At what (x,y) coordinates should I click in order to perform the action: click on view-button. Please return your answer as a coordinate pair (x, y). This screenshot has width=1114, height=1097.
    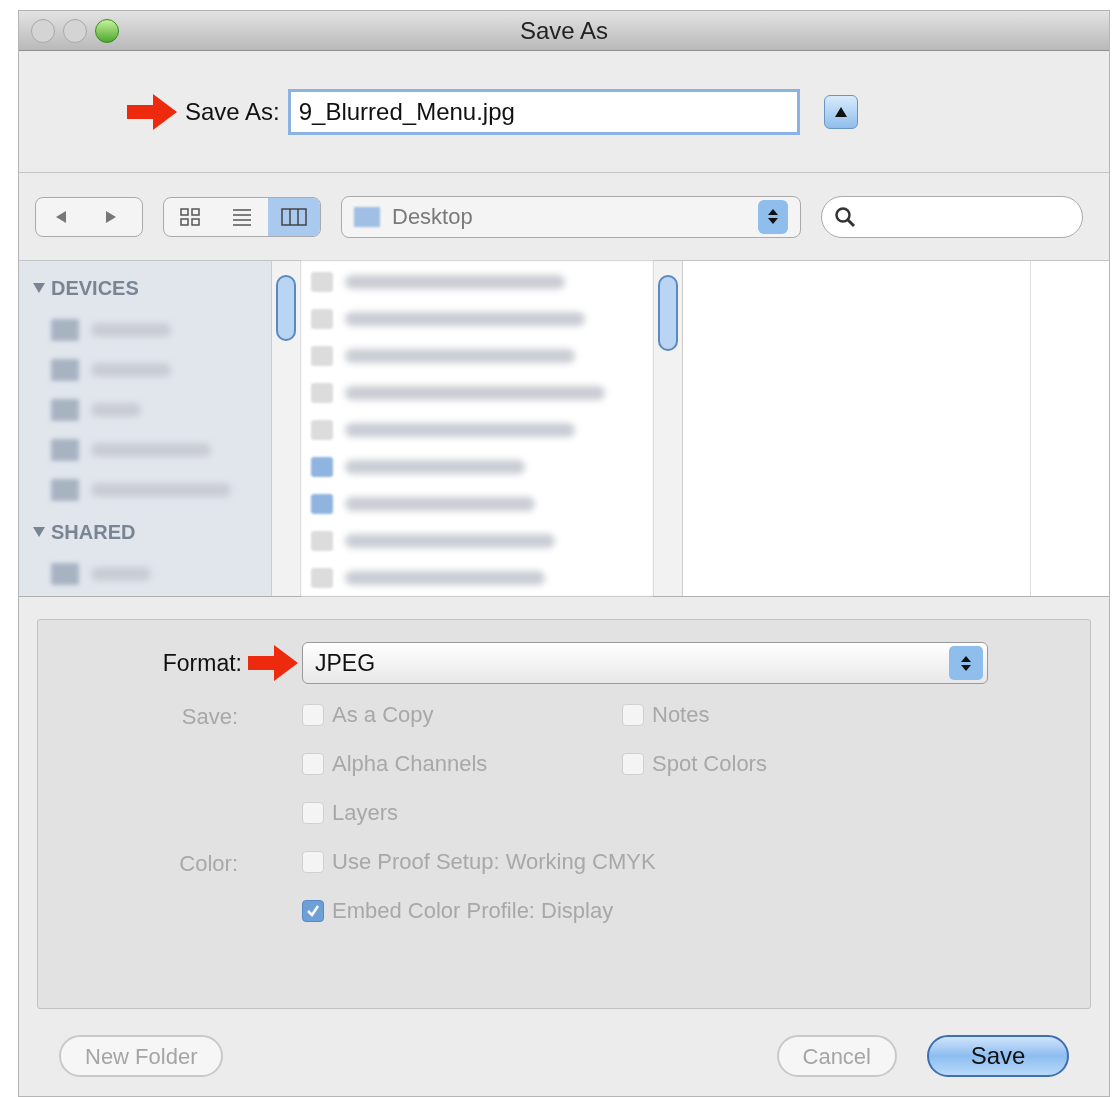
    Looking at the image, I should click on (294, 216).